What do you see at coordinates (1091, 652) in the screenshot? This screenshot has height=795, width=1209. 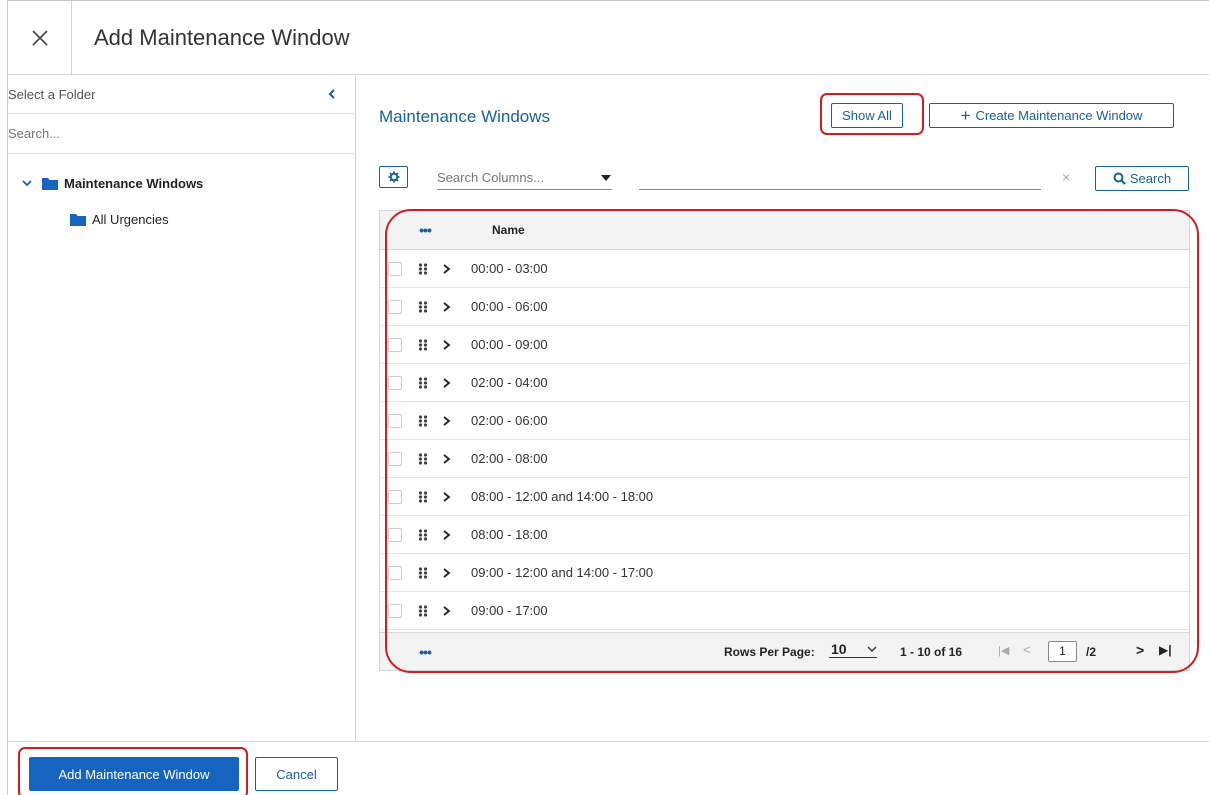 I see `page-total: /2` at bounding box center [1091, 652].